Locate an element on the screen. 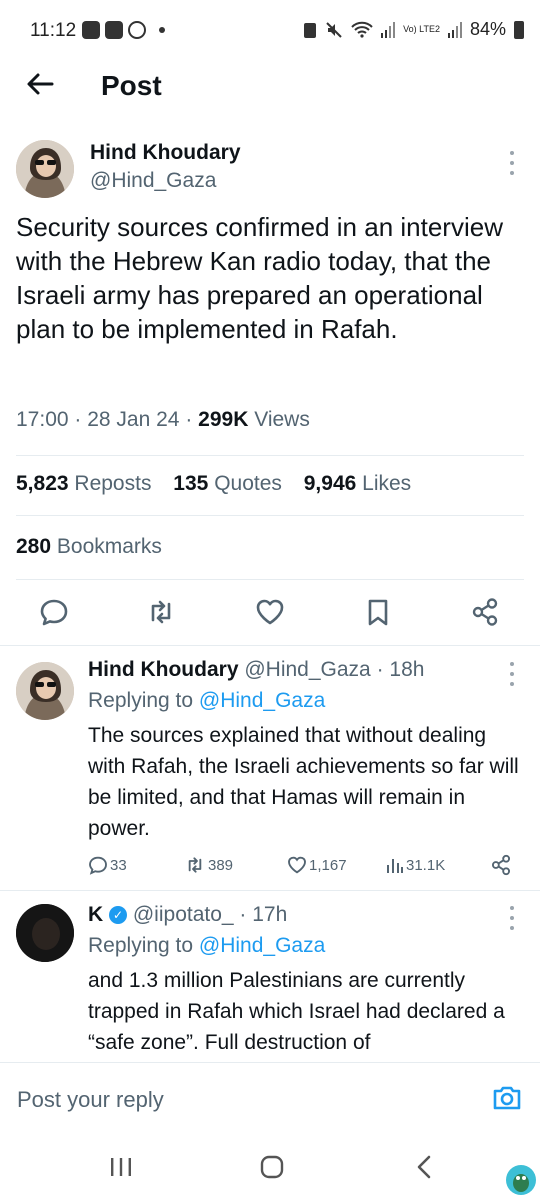  engagement-stats: 5,823 Reposts 135 Quotes 9,946 Likes is located at coordinates (221, 484).